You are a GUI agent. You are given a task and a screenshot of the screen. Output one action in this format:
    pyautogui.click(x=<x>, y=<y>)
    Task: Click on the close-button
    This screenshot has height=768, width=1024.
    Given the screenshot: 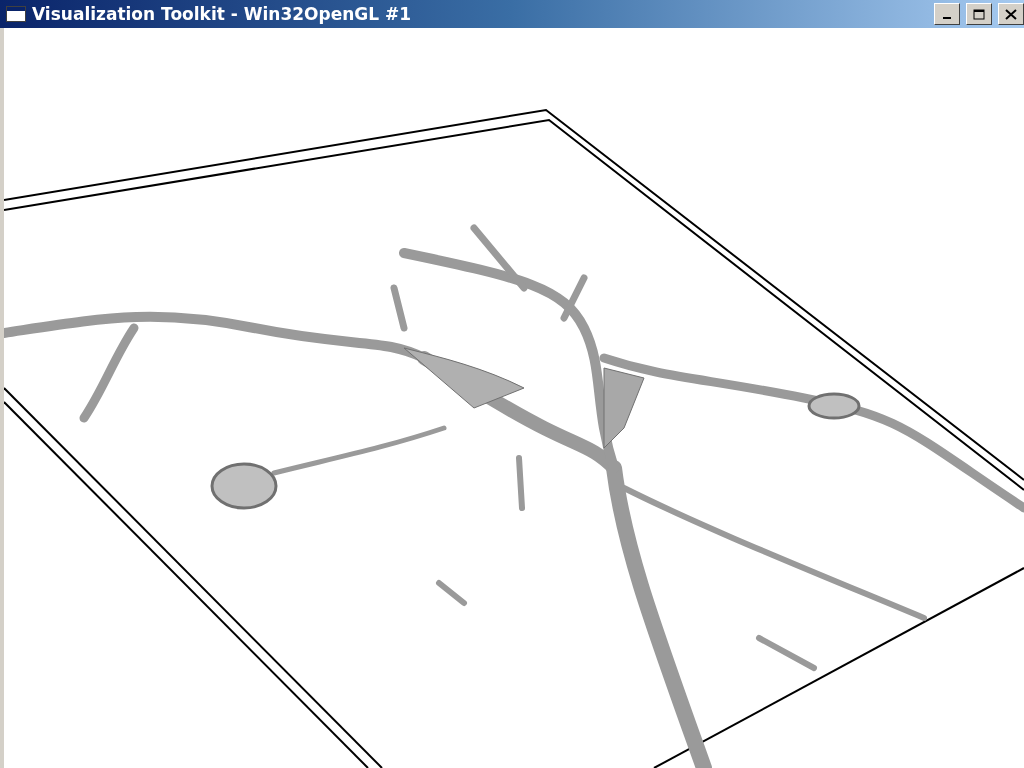 What is the action you would take?
    pyautogui.click(x=1011, y=14)
    